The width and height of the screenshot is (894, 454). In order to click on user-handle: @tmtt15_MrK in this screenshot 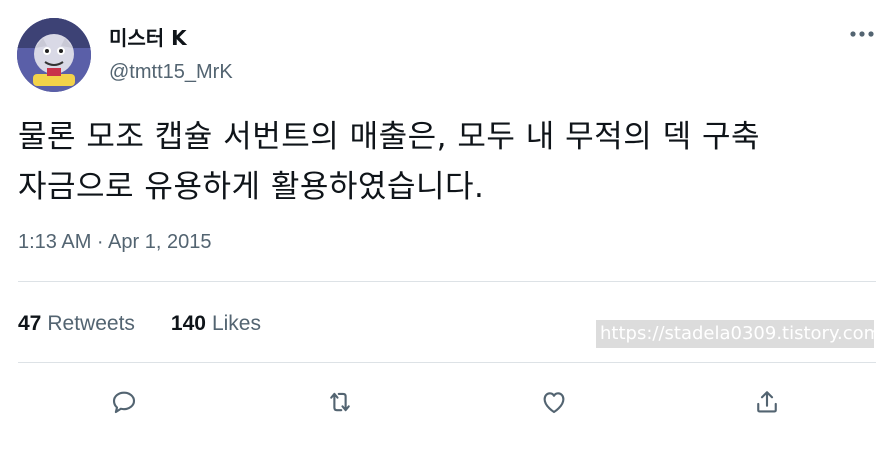, I will do `click(171, 72)`.